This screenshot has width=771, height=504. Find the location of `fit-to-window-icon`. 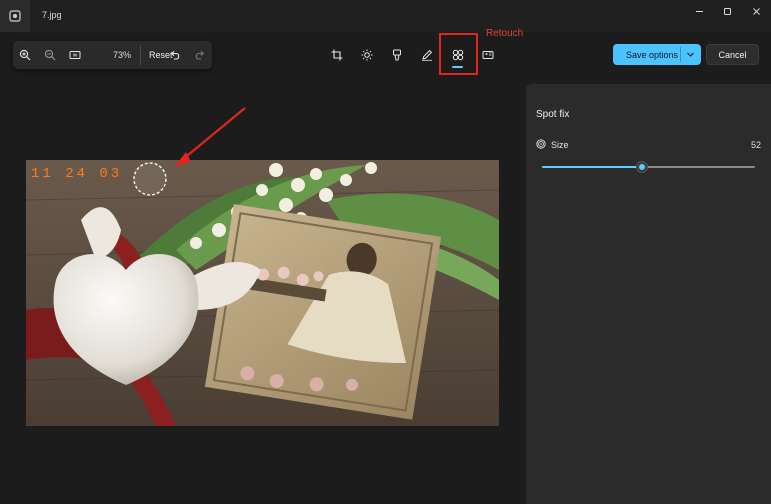

fit-to-window-icon is located at coordinates (75, 55).